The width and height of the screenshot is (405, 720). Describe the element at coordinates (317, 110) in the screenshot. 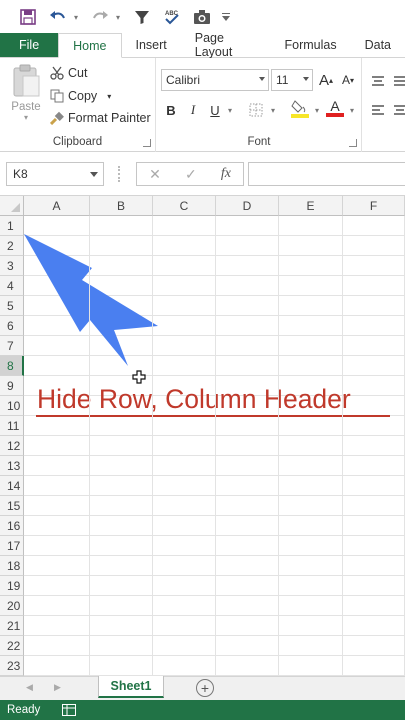

I see `fill-dropdown-icon: ▾` at that location.